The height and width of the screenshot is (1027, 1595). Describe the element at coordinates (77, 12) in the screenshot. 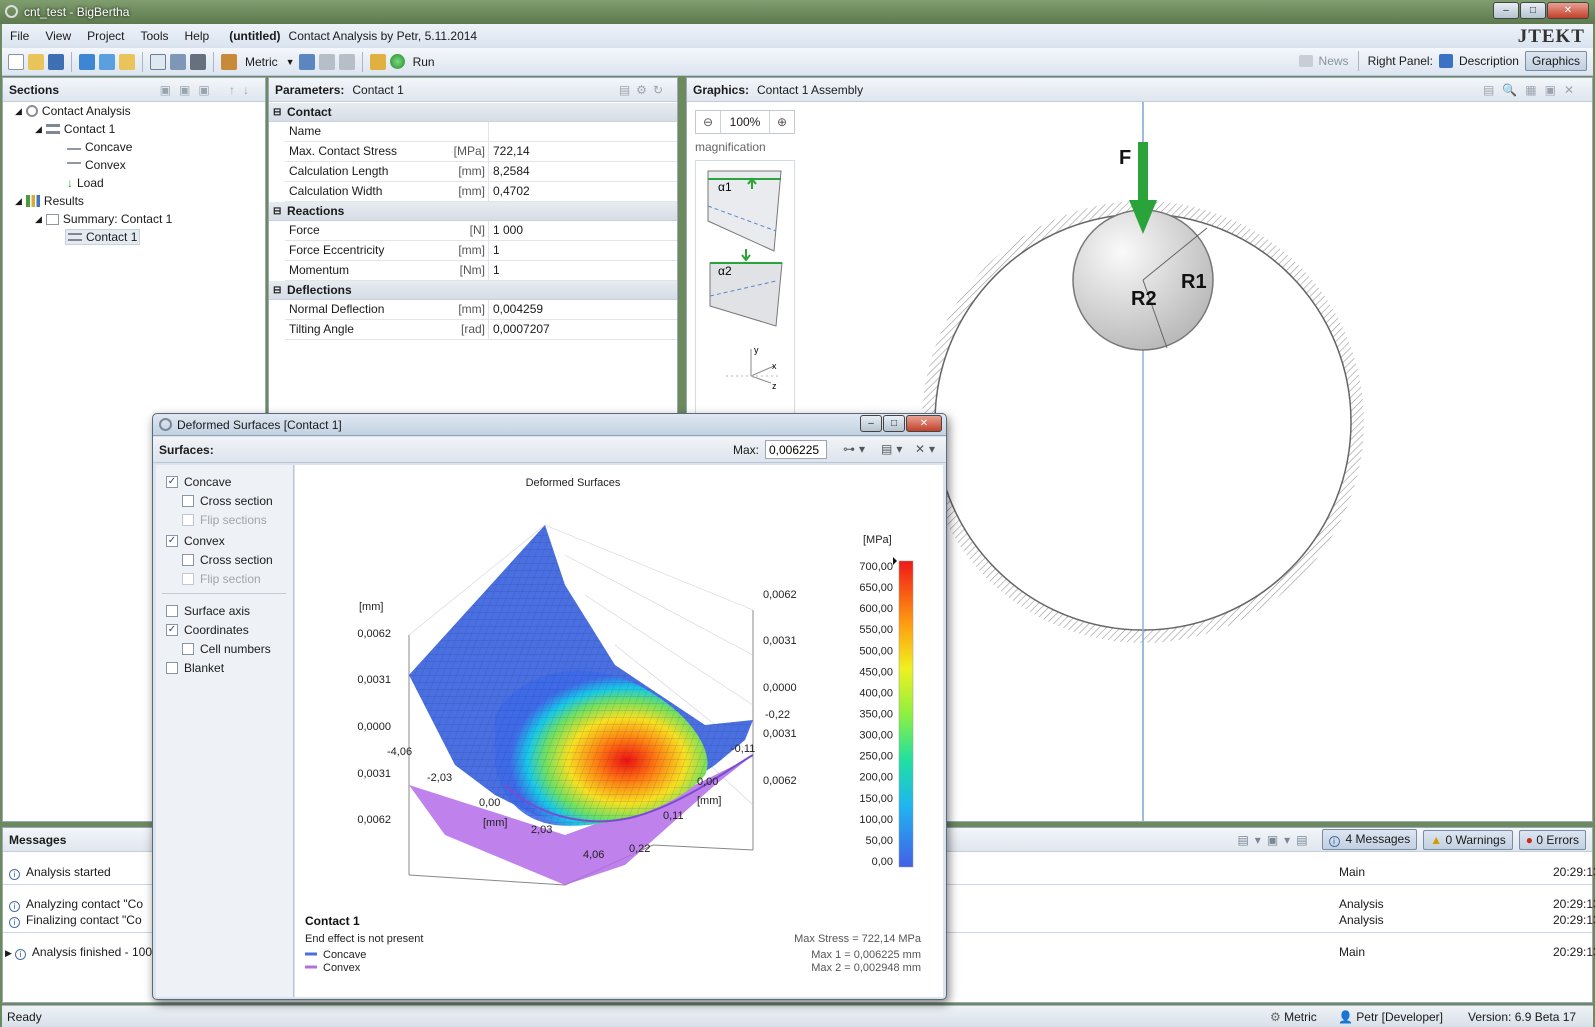

I see `window-title: cnt_test - BigBertha` at that location.